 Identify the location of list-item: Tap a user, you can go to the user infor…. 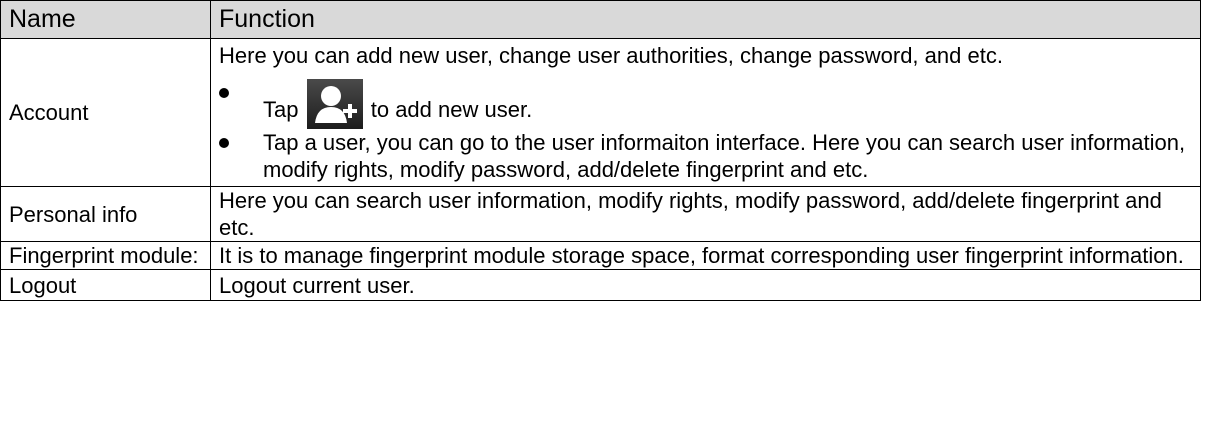
(705, 156).